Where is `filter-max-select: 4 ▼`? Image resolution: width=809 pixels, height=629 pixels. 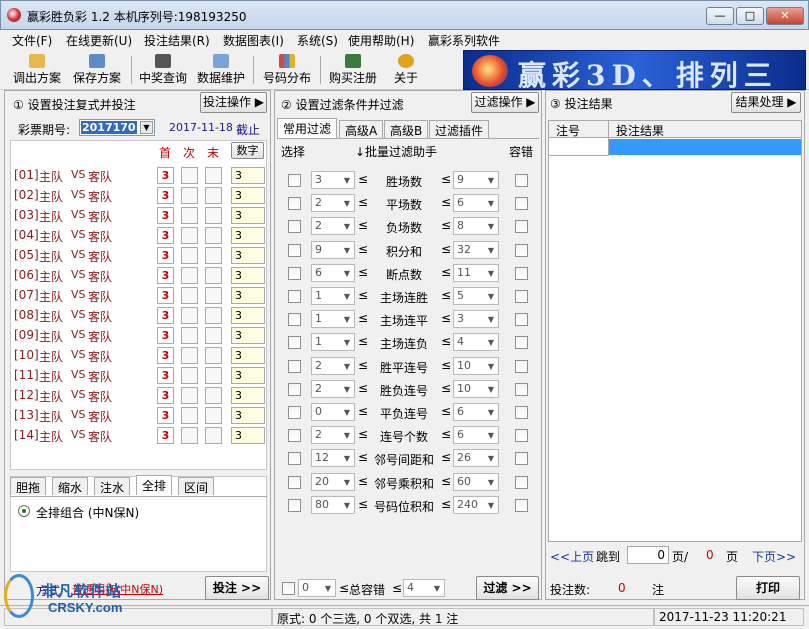
filter-max-select: 4 ▼ is located at coordinates (476, 342).